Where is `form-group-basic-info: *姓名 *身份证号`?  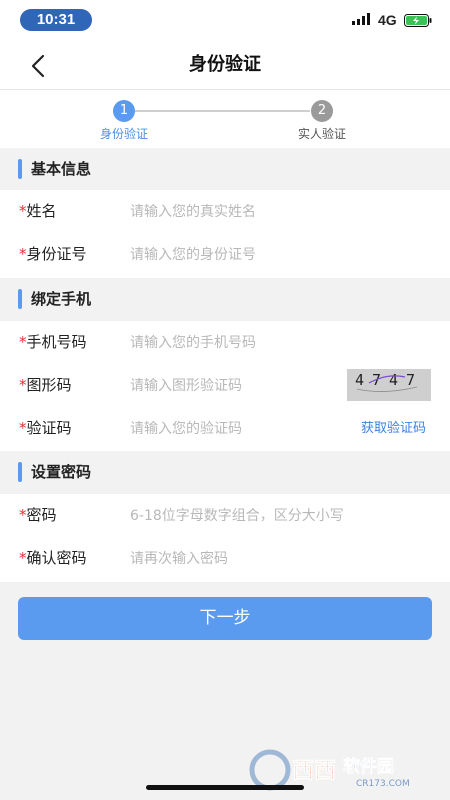
form-group-basic-info: *姓名 *身份证号 is located at coordinates (225, 234).